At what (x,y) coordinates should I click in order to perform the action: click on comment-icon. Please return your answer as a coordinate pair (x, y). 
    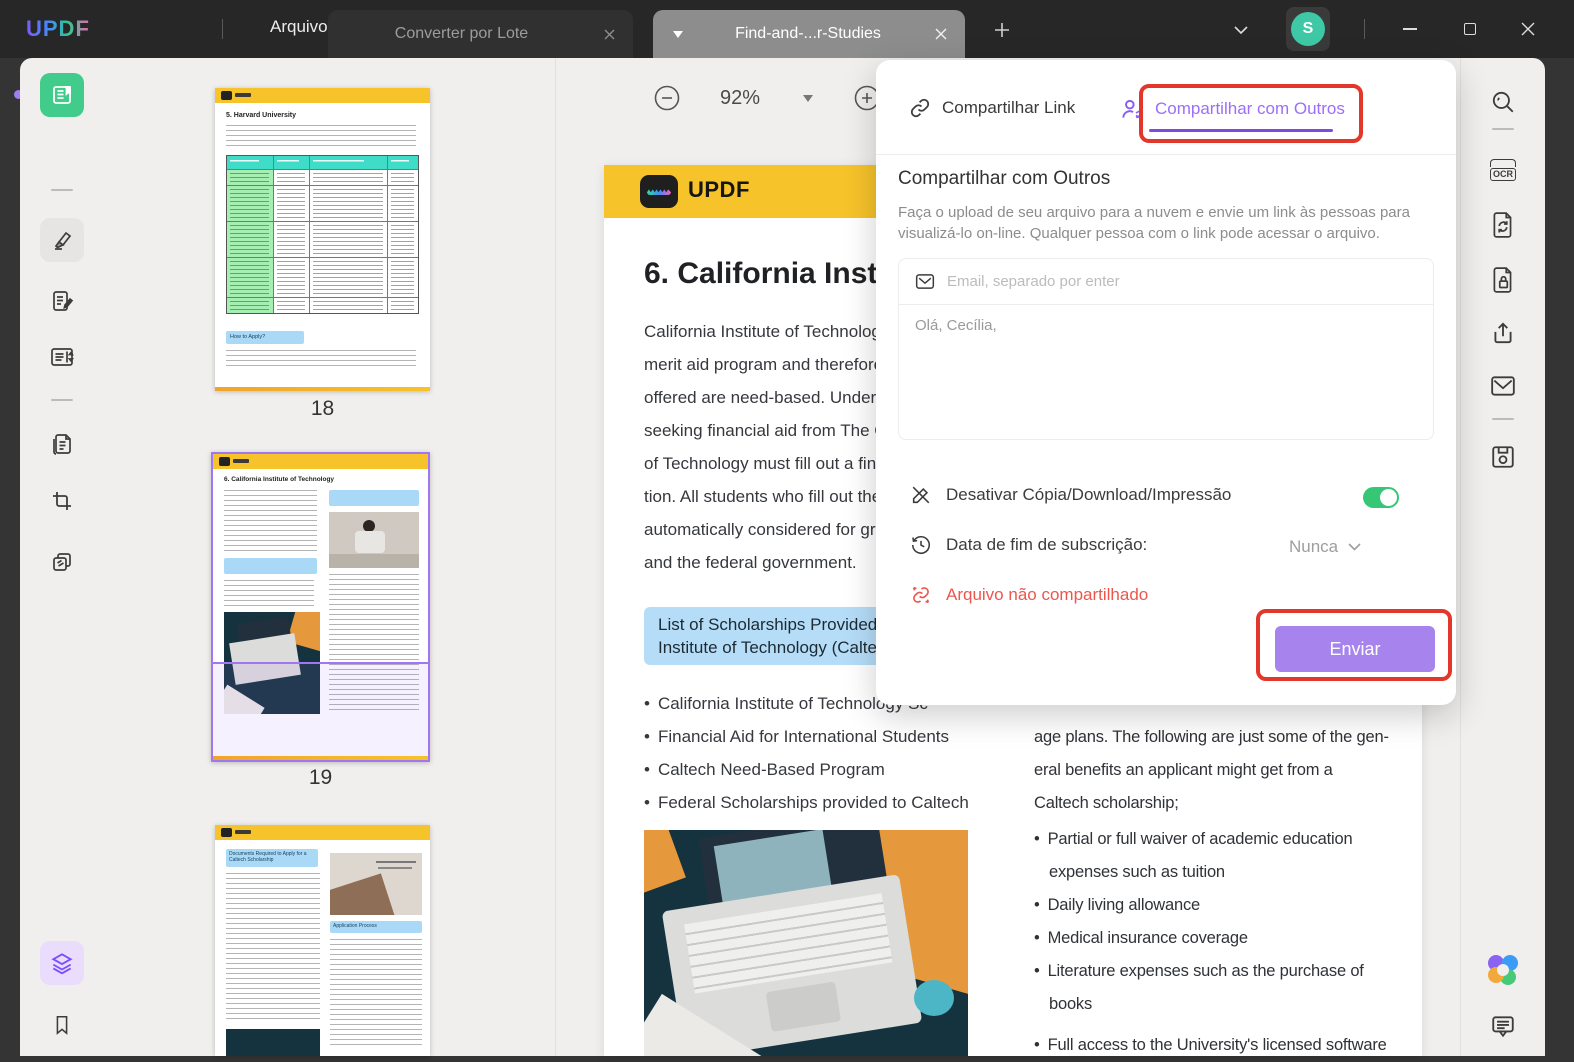
    Looking at the image, I should click on (1503, 1027).